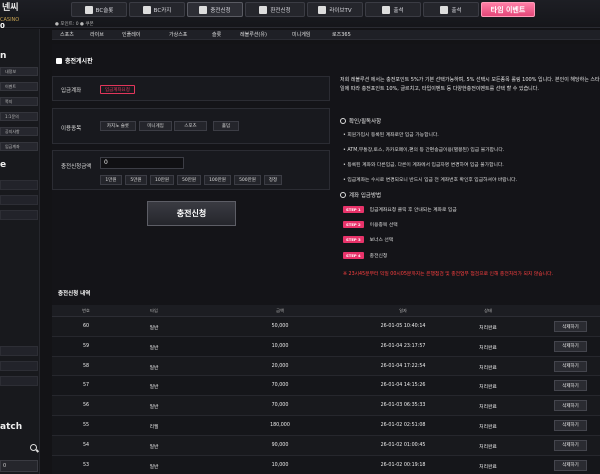  Describe the element at coordinates (155, 126) in the screenshot. I see `game-option: 미니게임` at that location.